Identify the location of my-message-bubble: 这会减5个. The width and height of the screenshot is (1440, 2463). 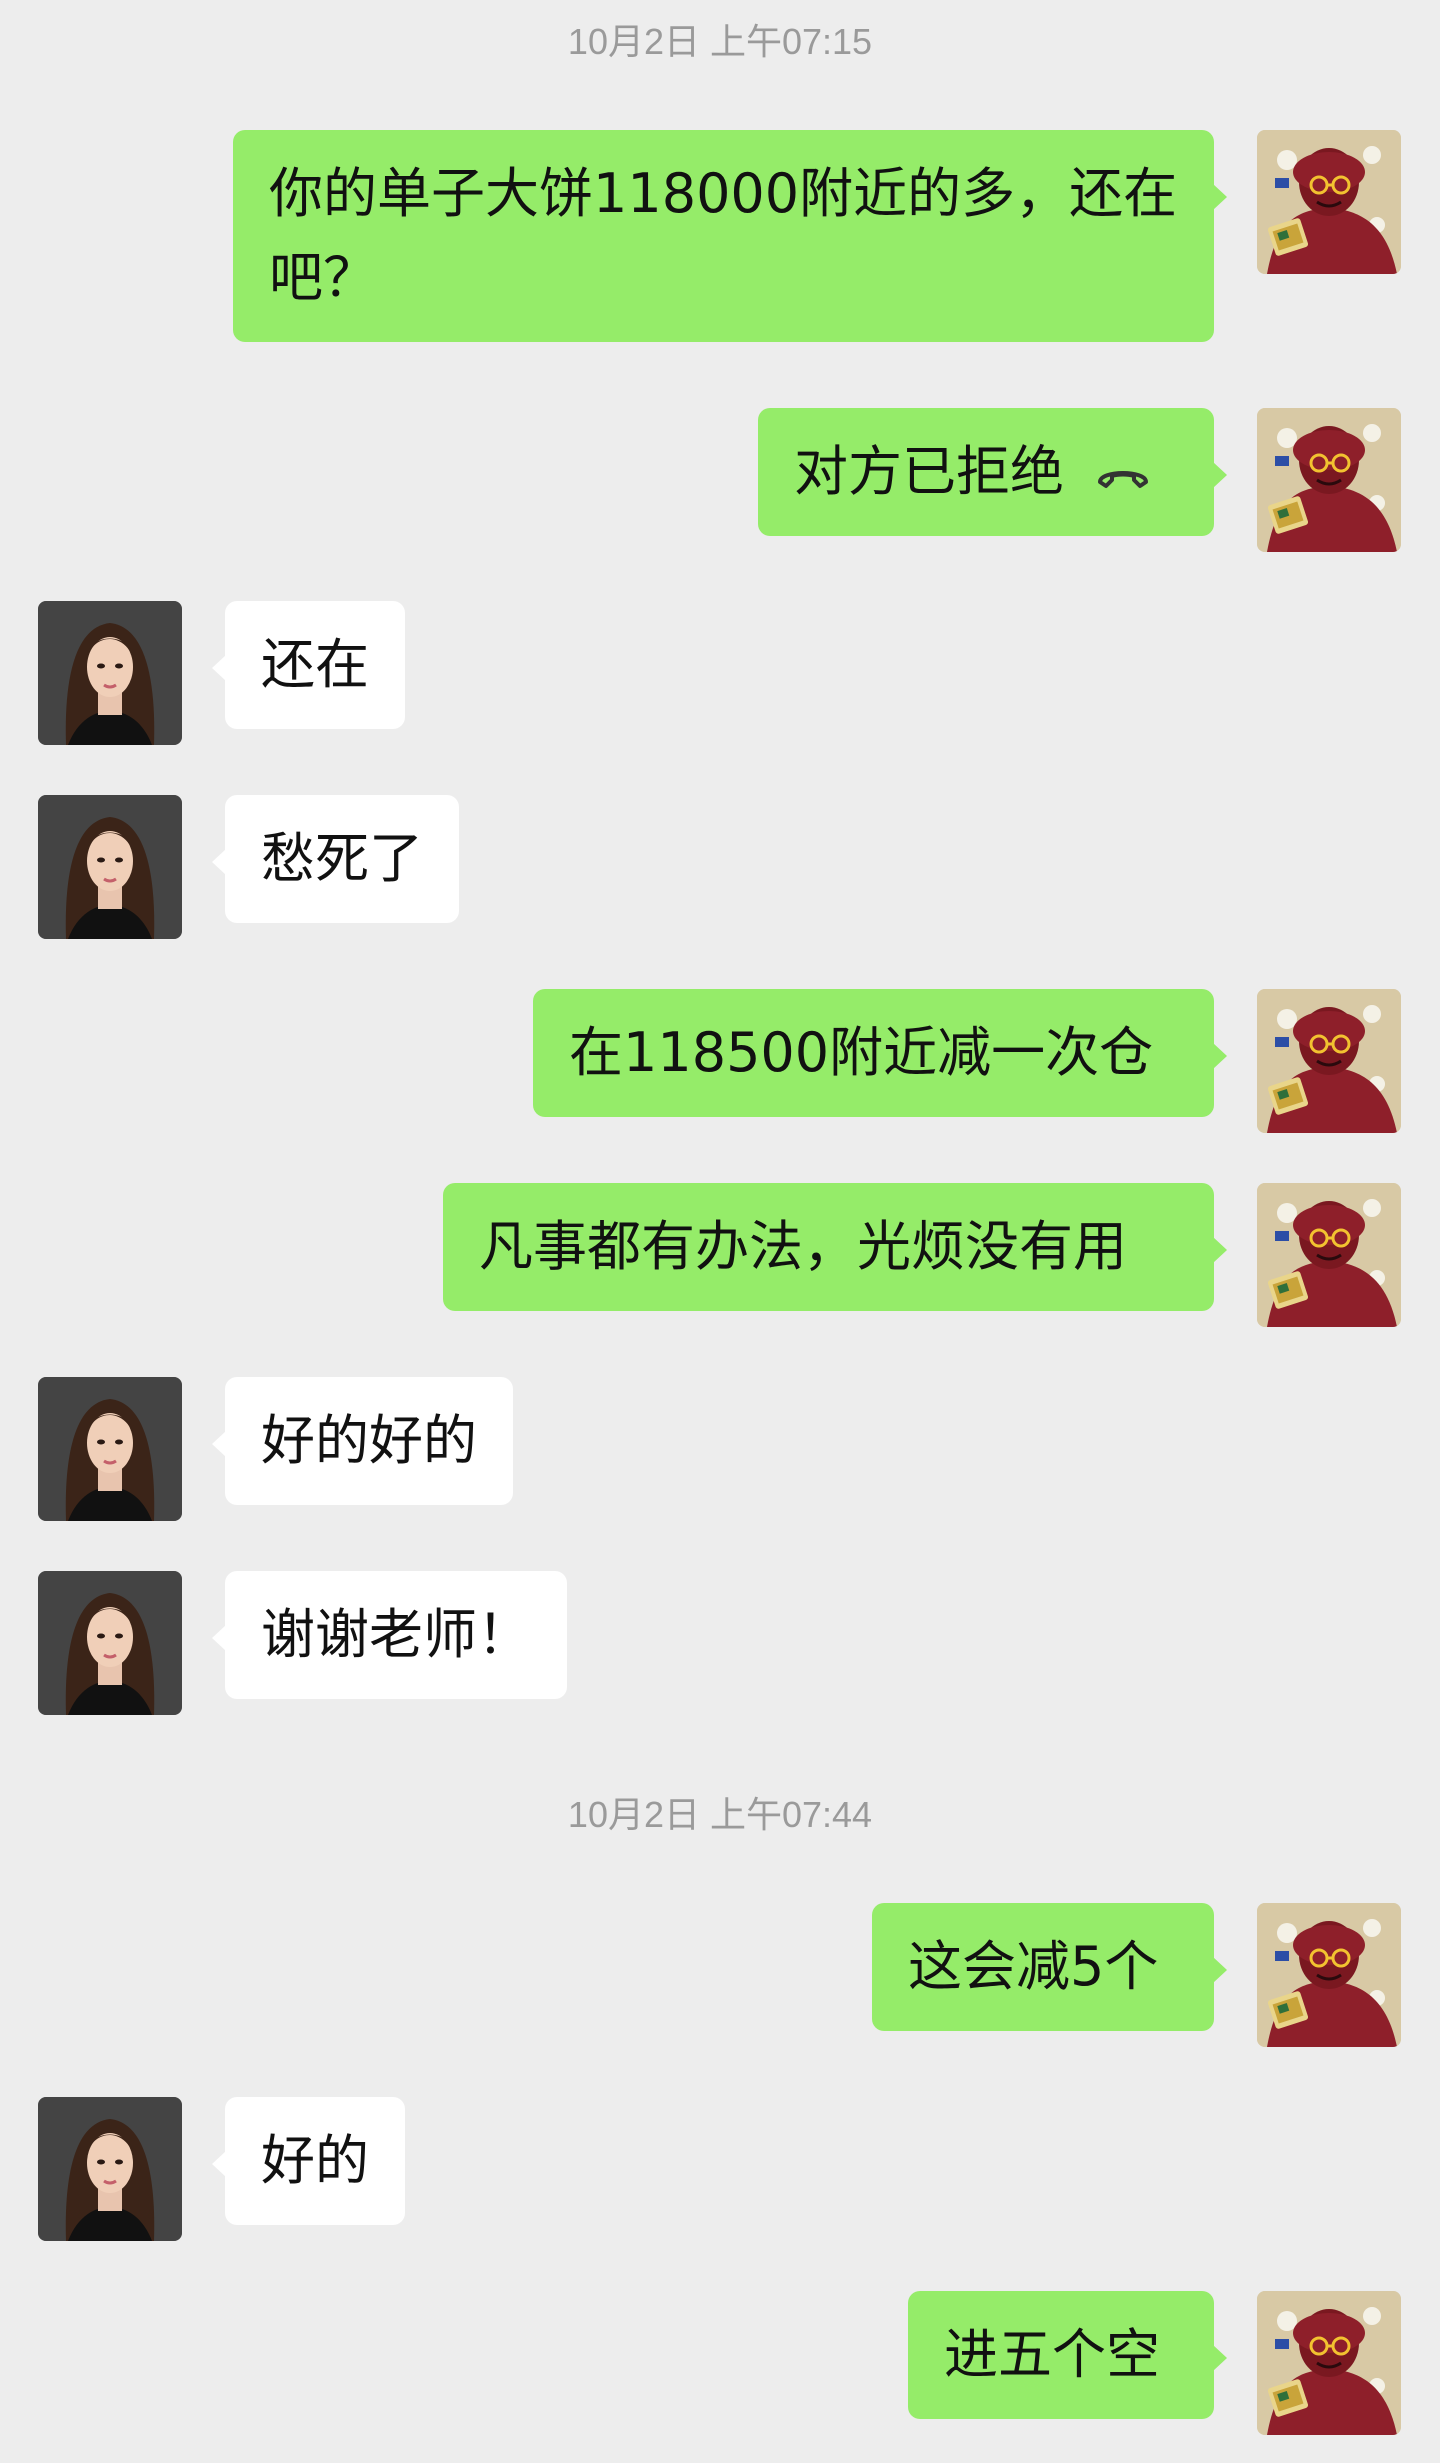
(1049, 1967).